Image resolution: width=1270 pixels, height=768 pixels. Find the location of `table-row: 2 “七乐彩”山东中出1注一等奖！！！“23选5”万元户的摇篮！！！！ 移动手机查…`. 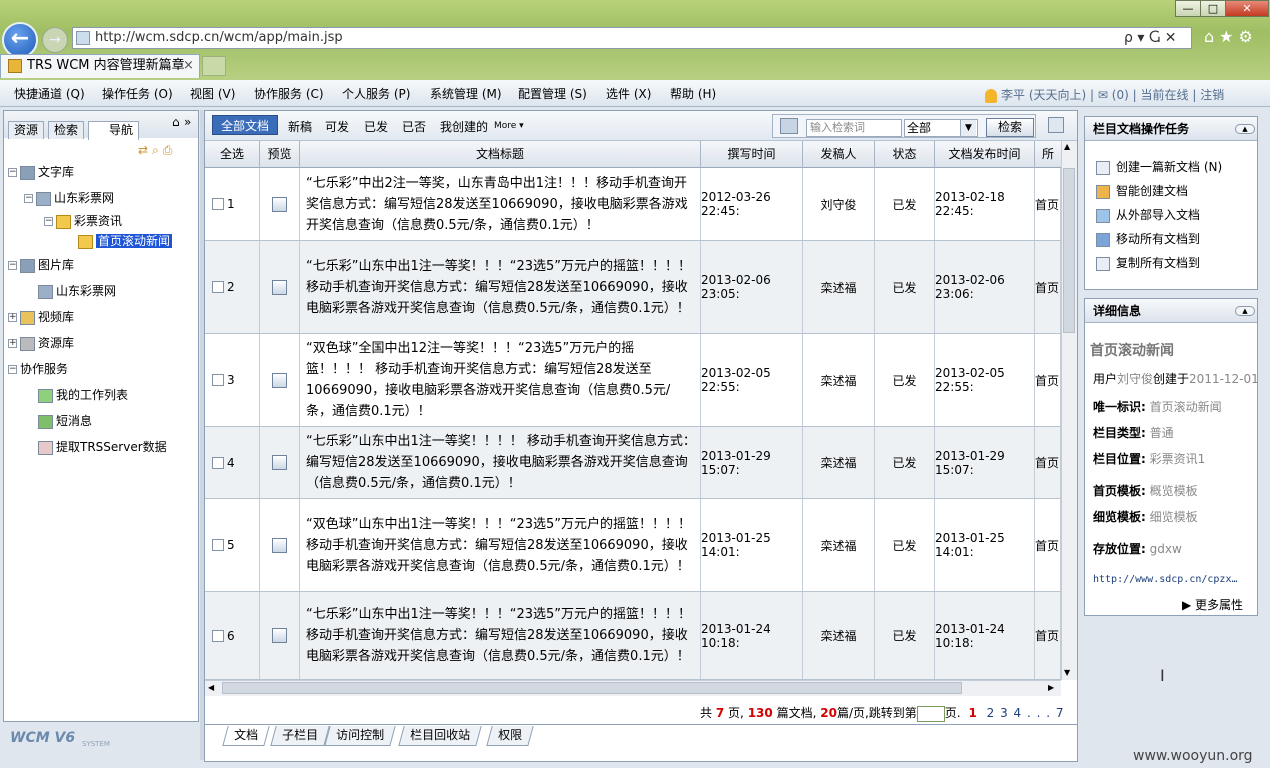

table-row: 2 “七乐彩”山东中出1注一等奖！！！“23选5”万元户的摇篮！！！！ 移动手机查… is located at coordinates (633, 287).